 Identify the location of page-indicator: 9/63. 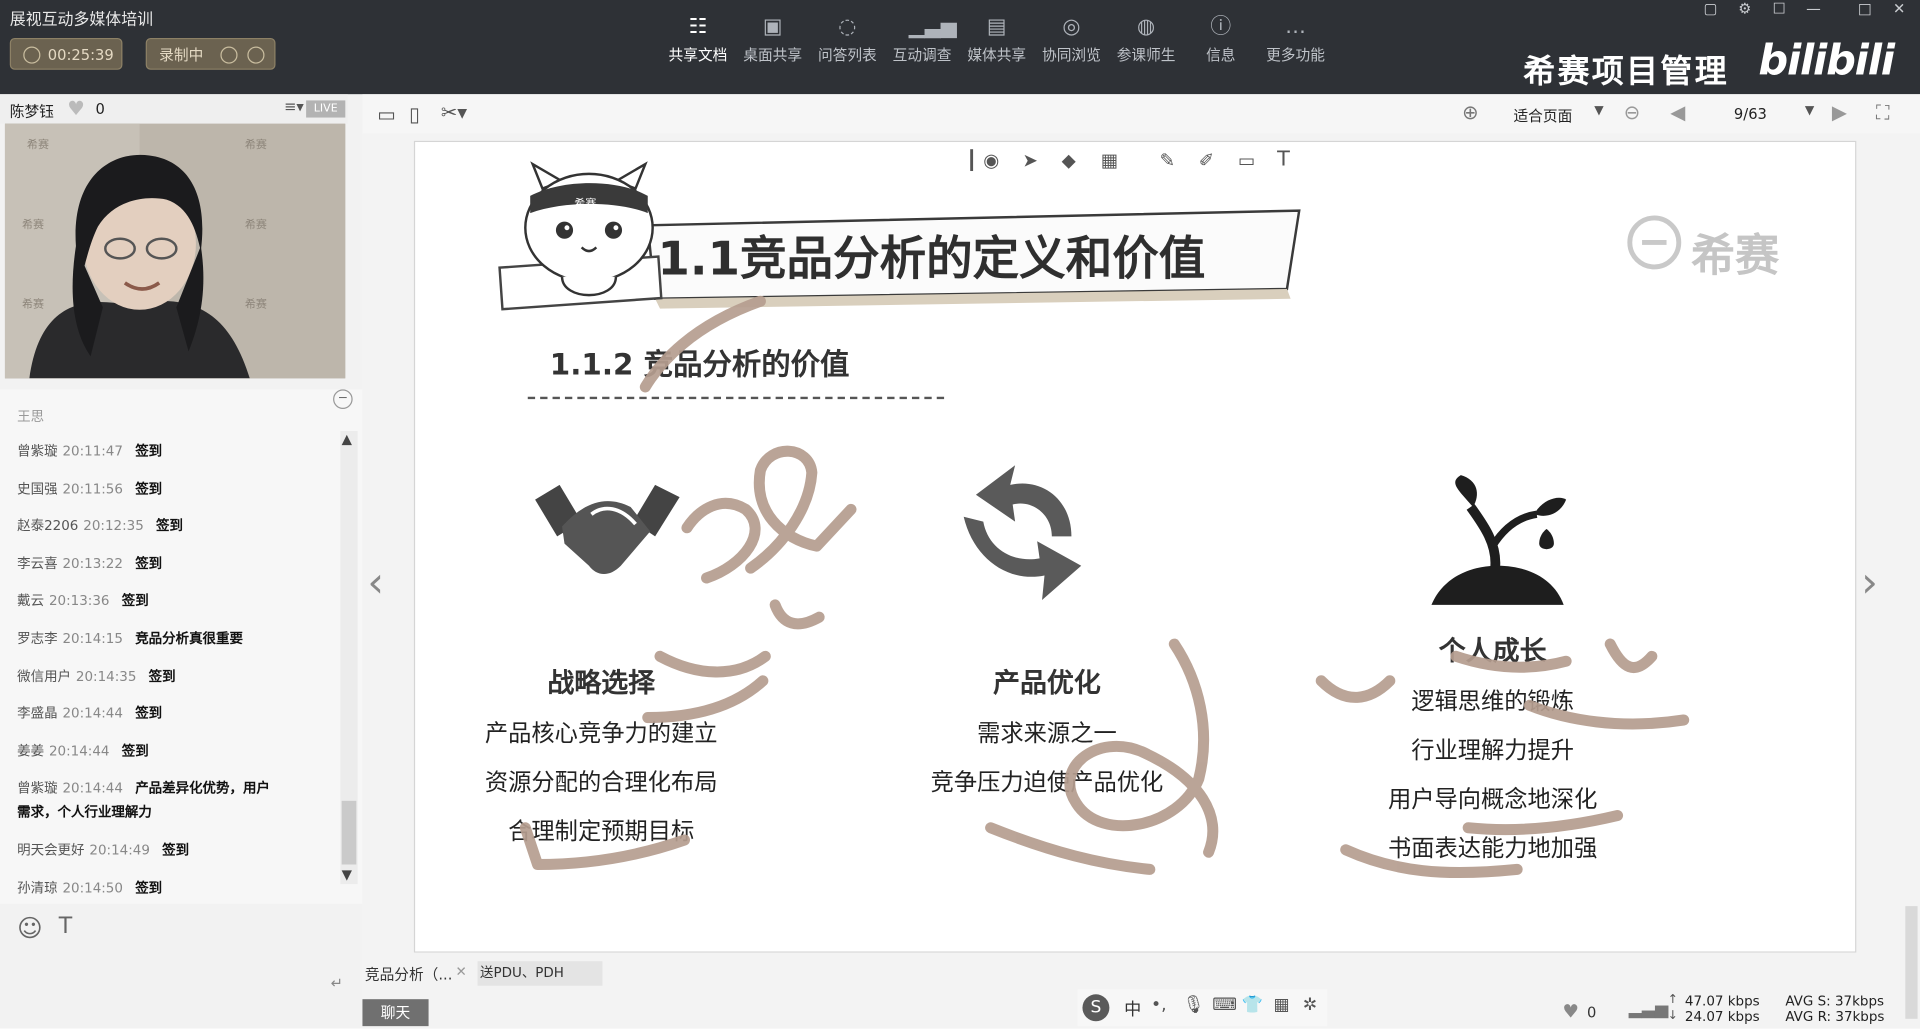
(1750, 113).